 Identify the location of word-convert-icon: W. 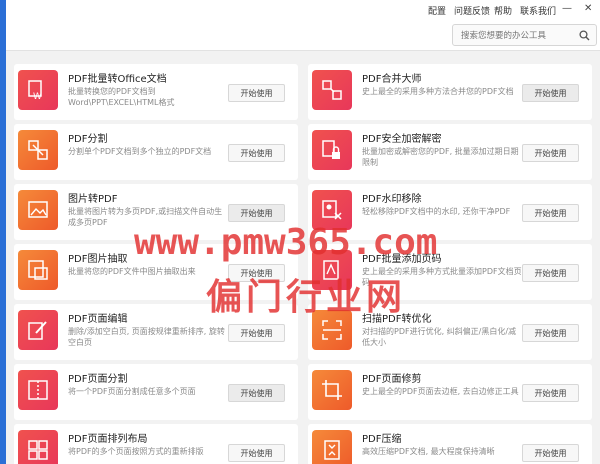
(38, 90).